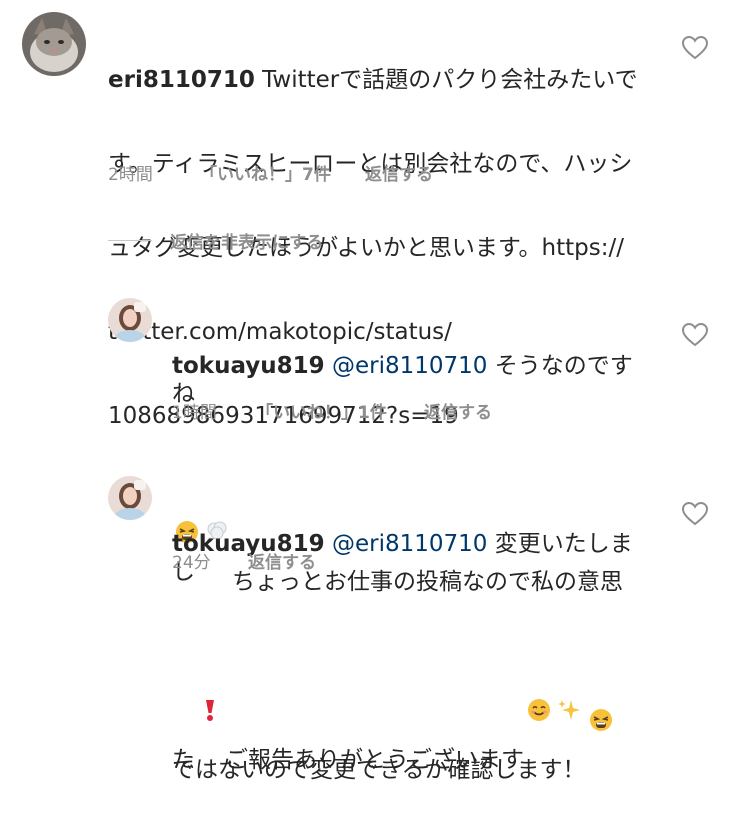 This screenshot has width=750, height=840. I want to click on username: eri8110710, so click(181, 80).